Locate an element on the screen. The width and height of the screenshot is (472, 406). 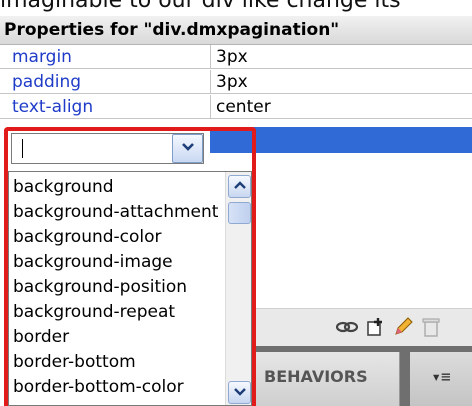
list-scrollbar is located at coordinates (238, 288).